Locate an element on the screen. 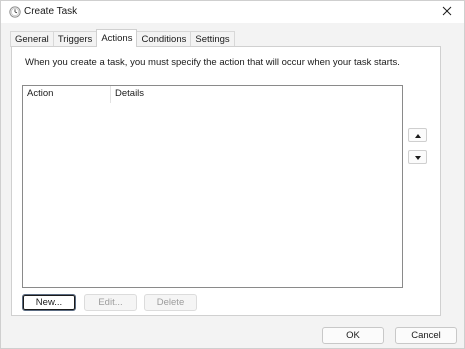 The image size is (465, 349). column-header-details: Details is located at coordinates (171, 94).